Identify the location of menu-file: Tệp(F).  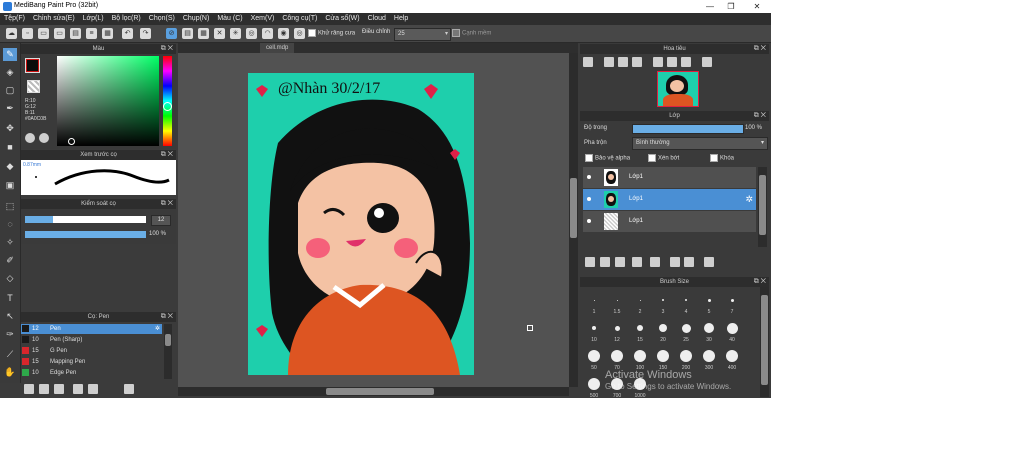
(14, 19).